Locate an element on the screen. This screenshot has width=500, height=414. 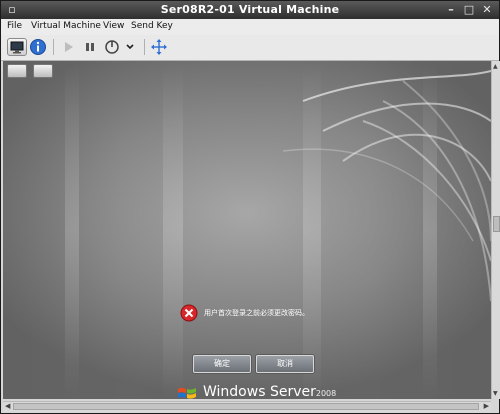
minimize-icon: – is located at coordinates (451, 10).